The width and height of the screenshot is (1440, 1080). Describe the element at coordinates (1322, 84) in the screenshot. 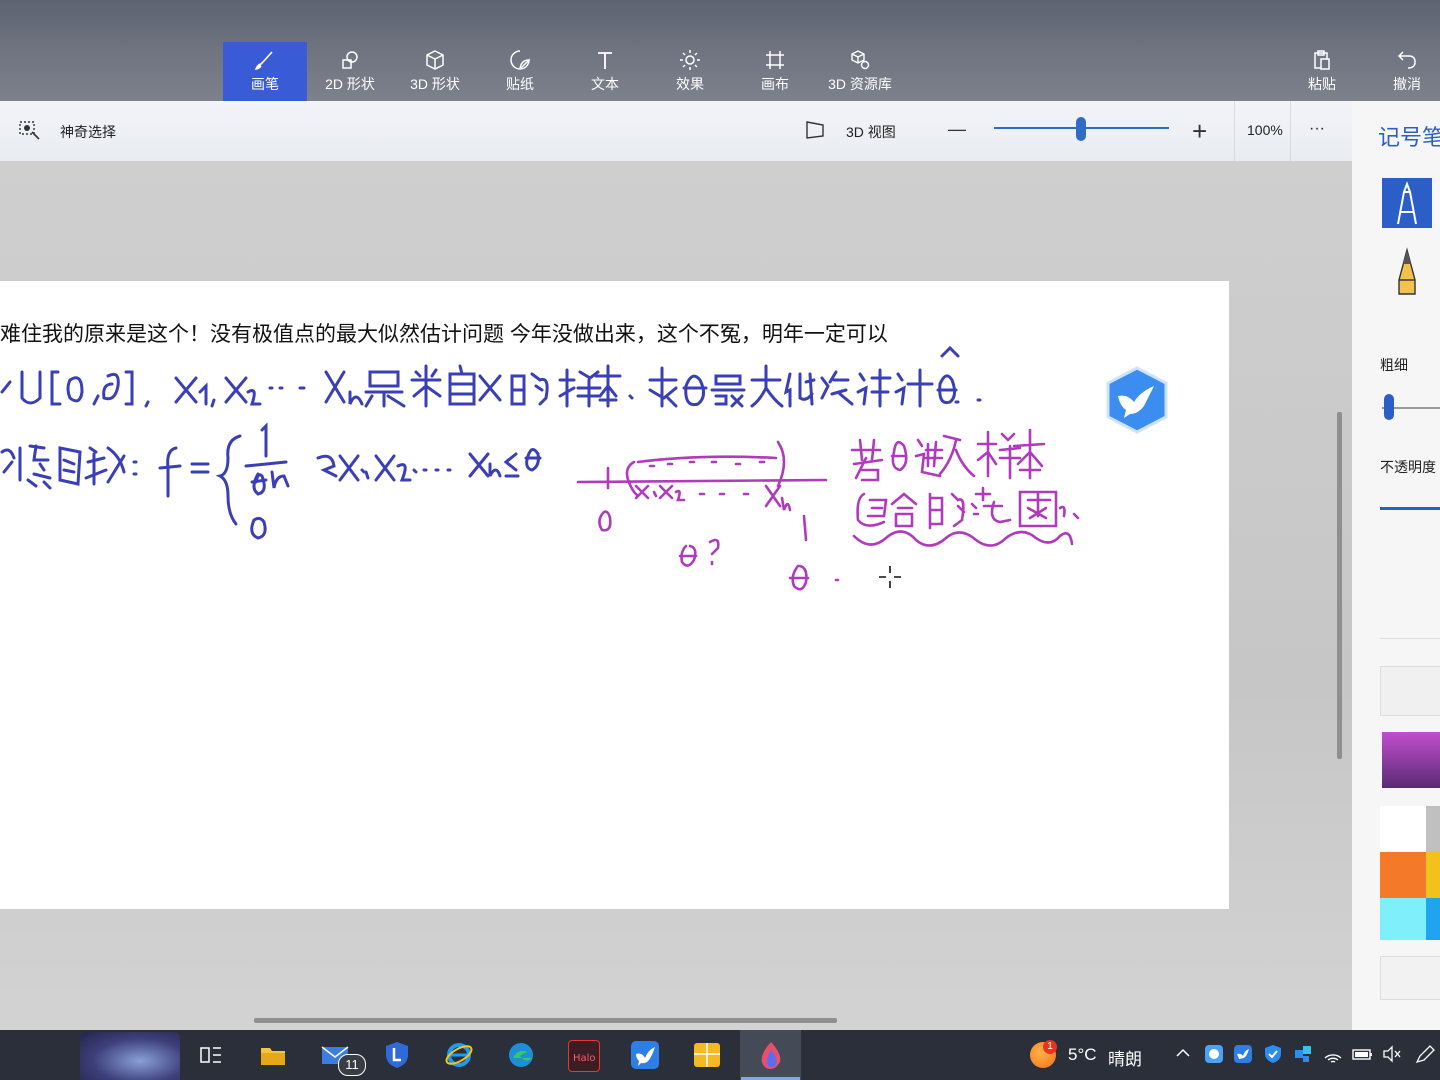

I see `paste-label: 粘贴` at that location.